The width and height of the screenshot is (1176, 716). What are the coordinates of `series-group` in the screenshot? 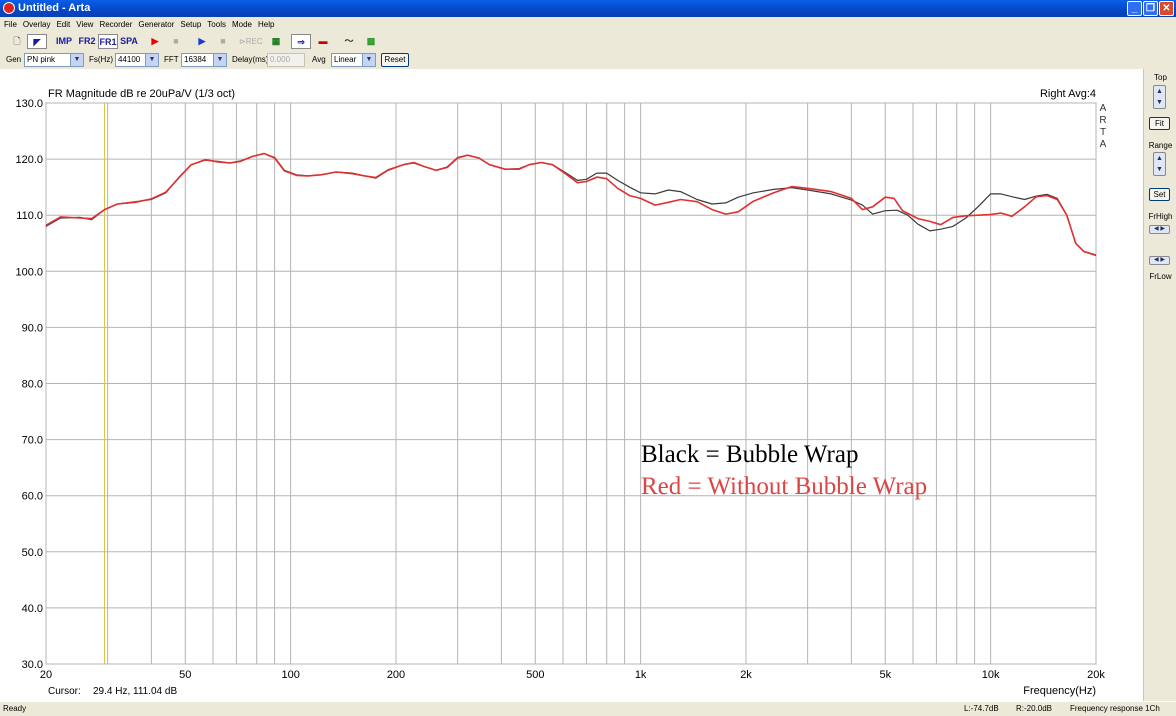 It's located at (571, 204).